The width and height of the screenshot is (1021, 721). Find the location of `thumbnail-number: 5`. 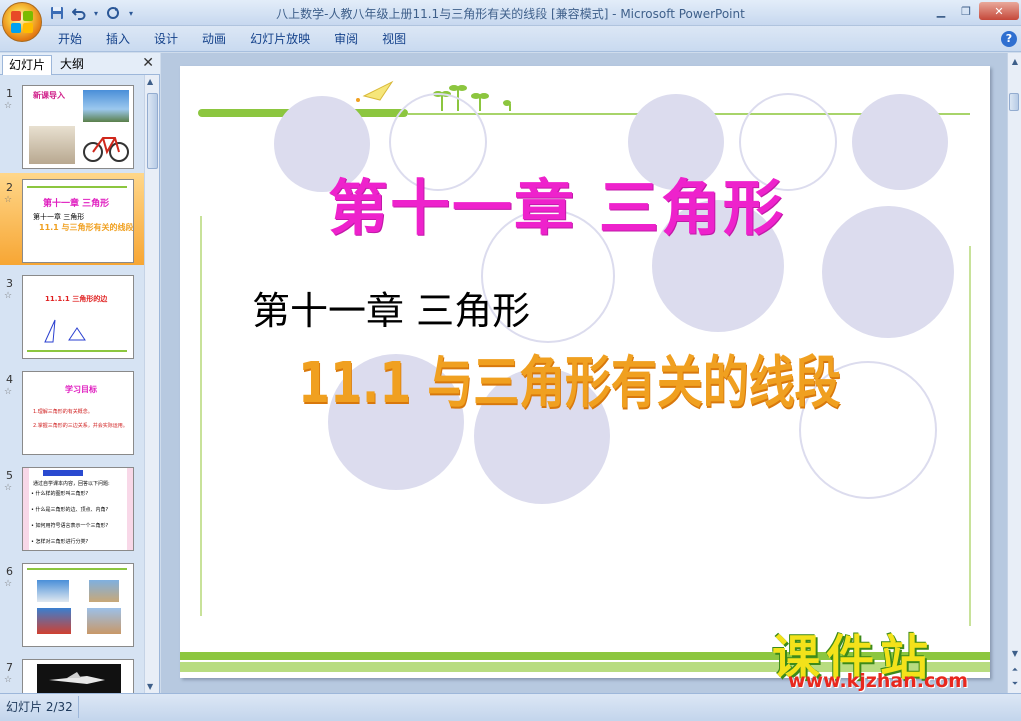

thumbnail-number: 5 is located at coordinates (9, 475).